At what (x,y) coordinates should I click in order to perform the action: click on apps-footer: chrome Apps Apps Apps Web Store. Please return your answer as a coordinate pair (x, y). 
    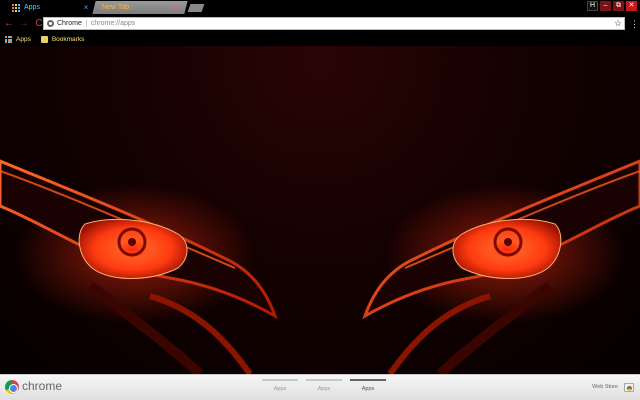
    Looking at the image, I should click on (320, 387).